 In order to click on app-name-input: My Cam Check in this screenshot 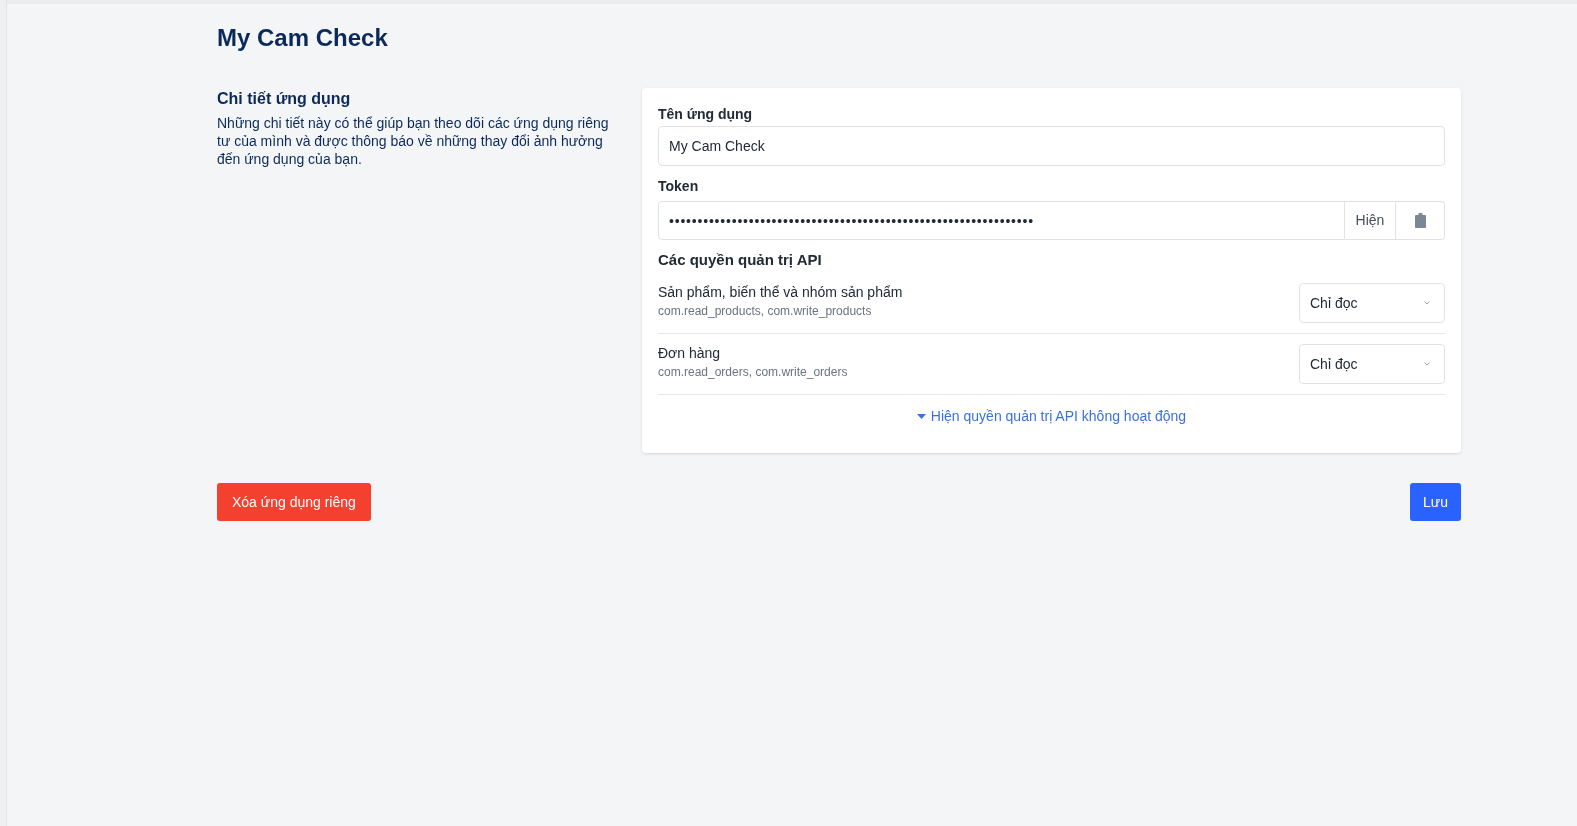, I will do `click(1051, 146)`.